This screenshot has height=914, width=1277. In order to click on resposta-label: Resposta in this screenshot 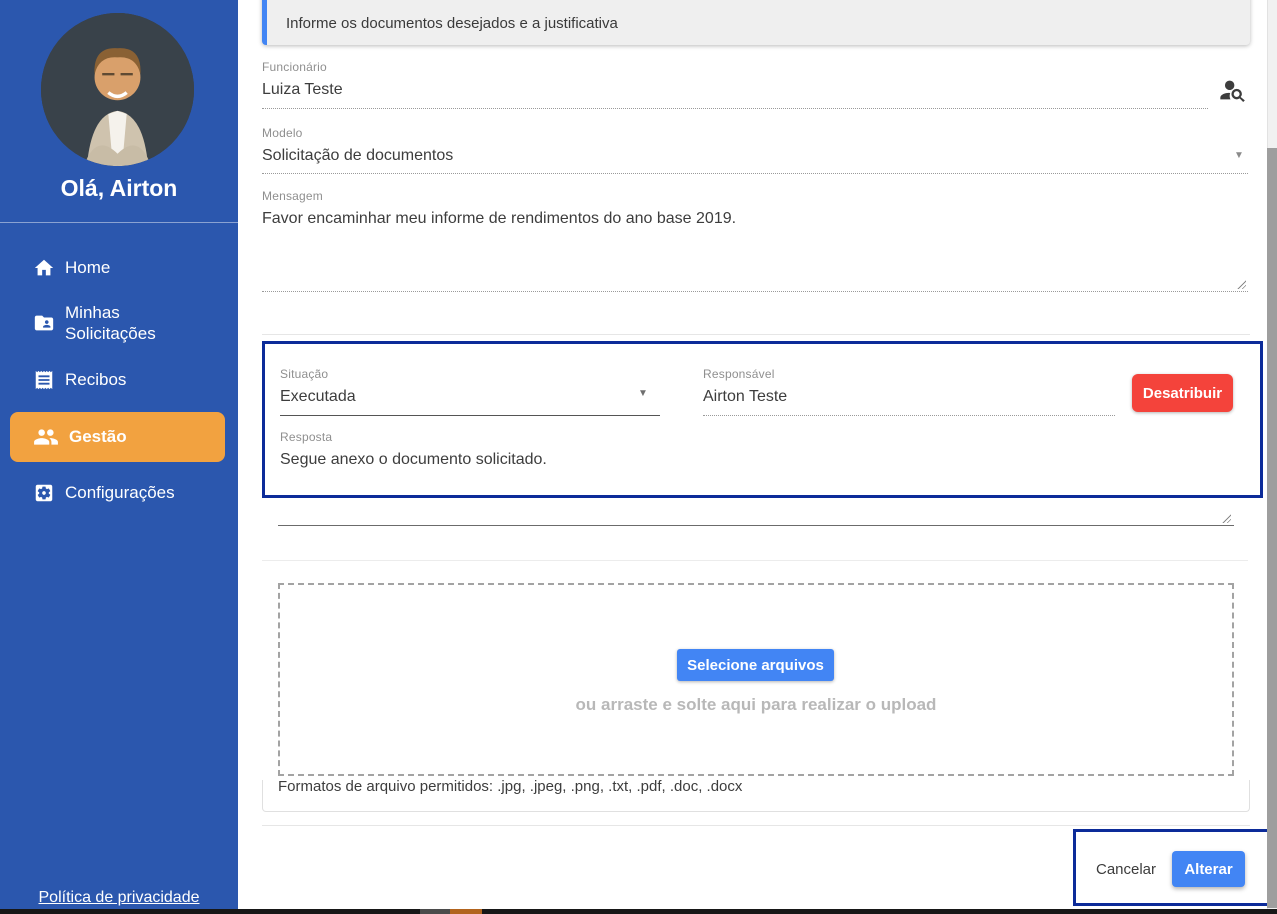, I will do `click(306, 437)`.